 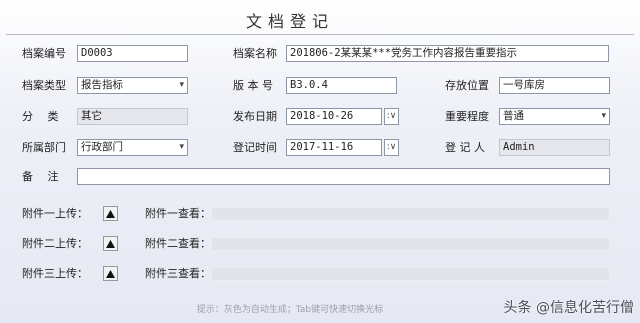 What do you see at coordinates (554, 85) in the screenshot?
I see `location-field: 一号库房` at bounding box center [554, 85].